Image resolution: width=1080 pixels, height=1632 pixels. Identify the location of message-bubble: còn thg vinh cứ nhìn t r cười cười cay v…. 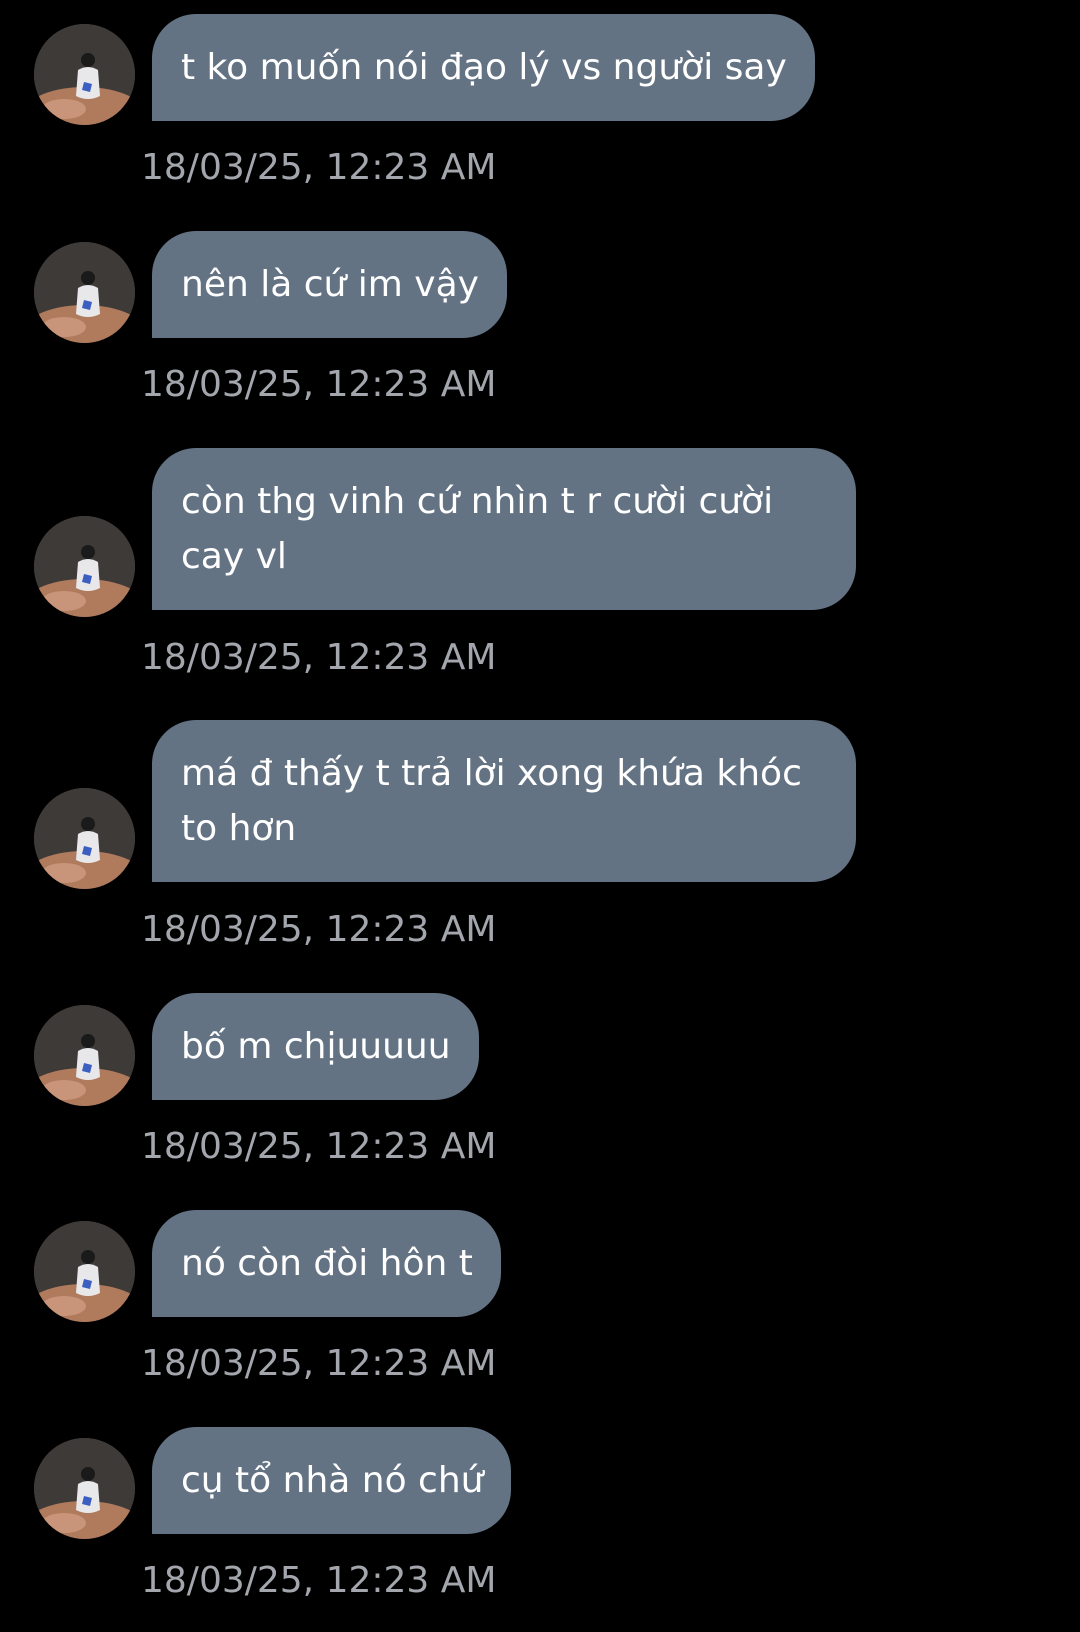
(504, 529).